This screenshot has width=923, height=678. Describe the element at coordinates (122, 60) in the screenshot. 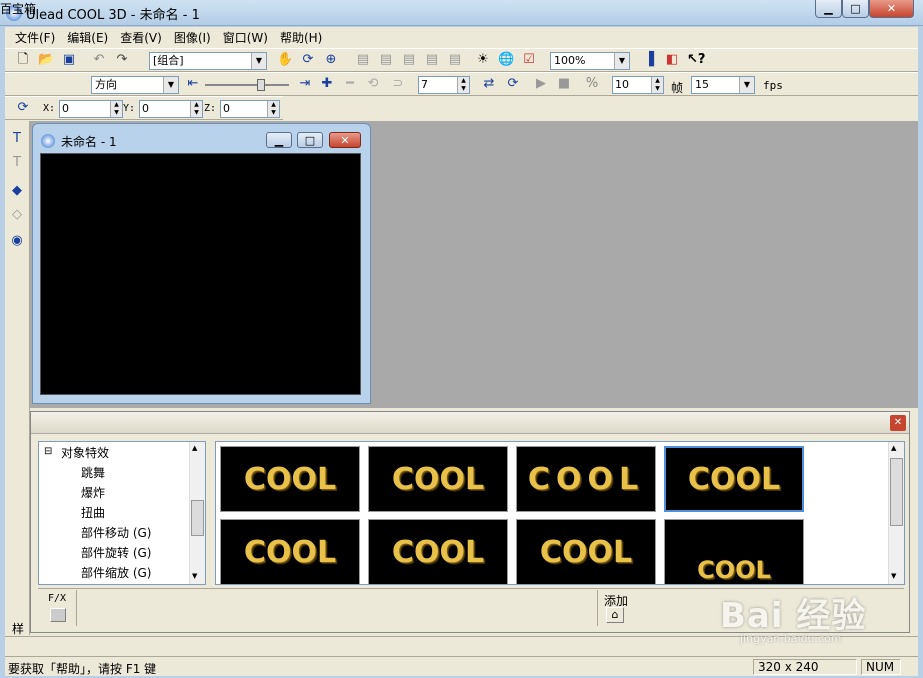

I see `redo-icon: ↷` at that location.